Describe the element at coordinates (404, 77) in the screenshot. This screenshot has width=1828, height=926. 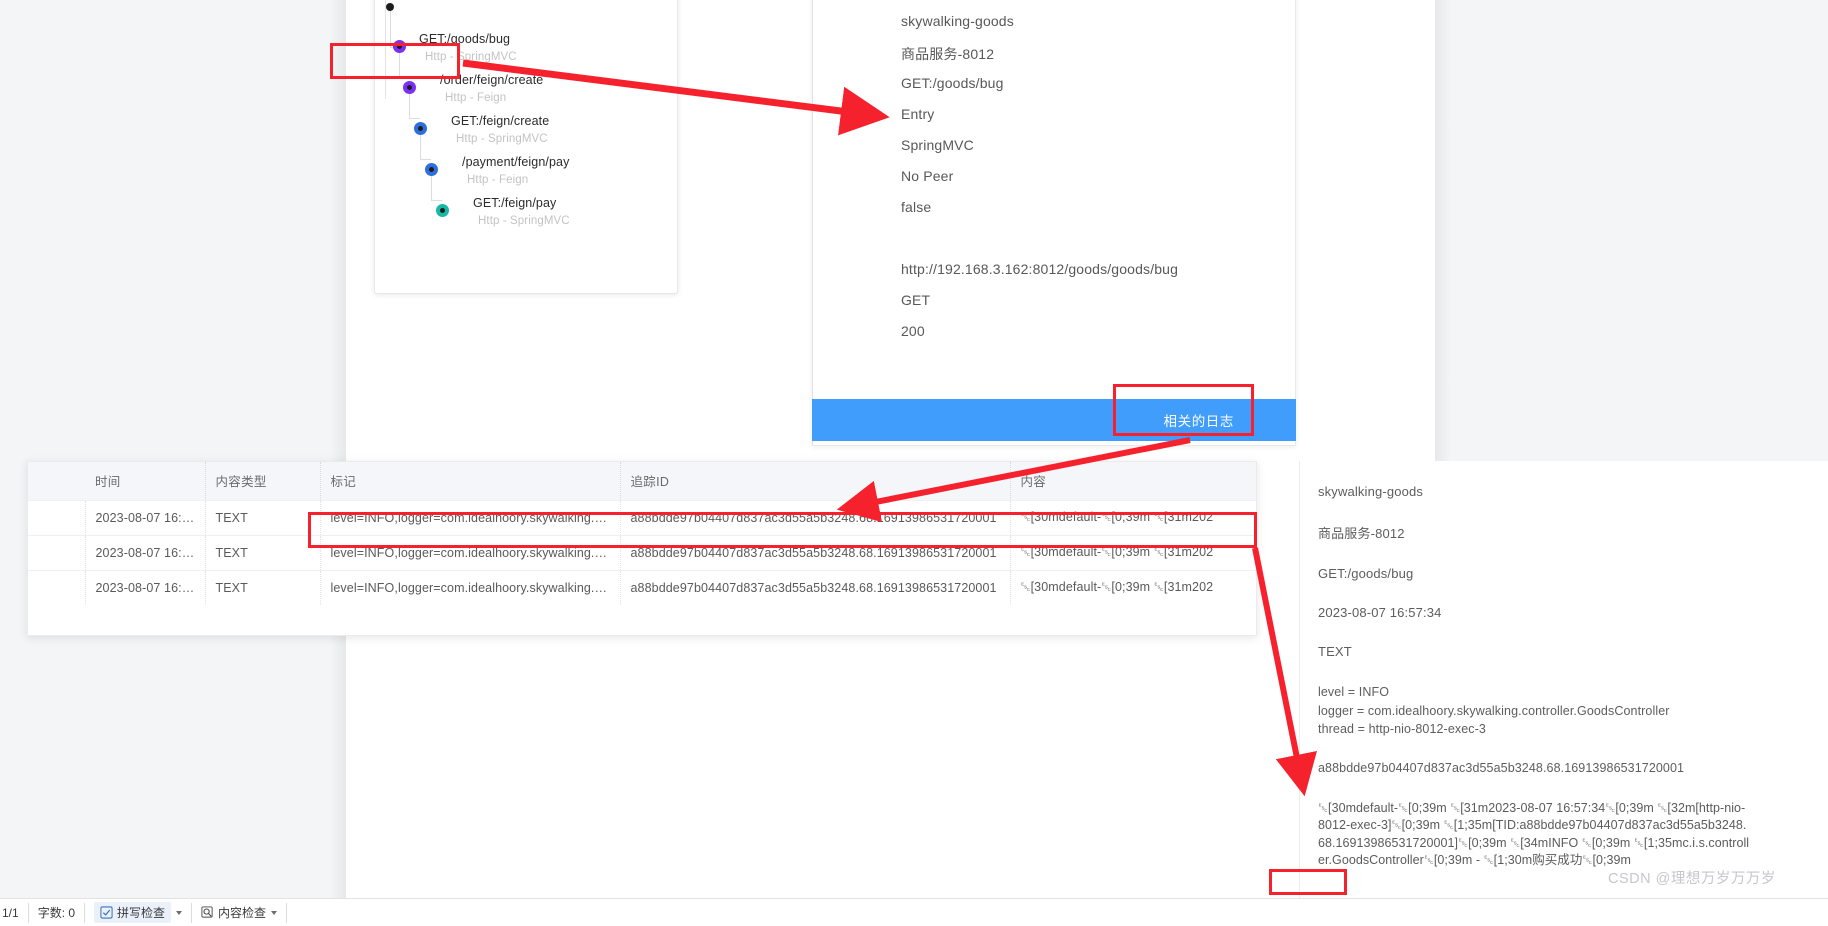
I see `trace-link-1-h` at that location.